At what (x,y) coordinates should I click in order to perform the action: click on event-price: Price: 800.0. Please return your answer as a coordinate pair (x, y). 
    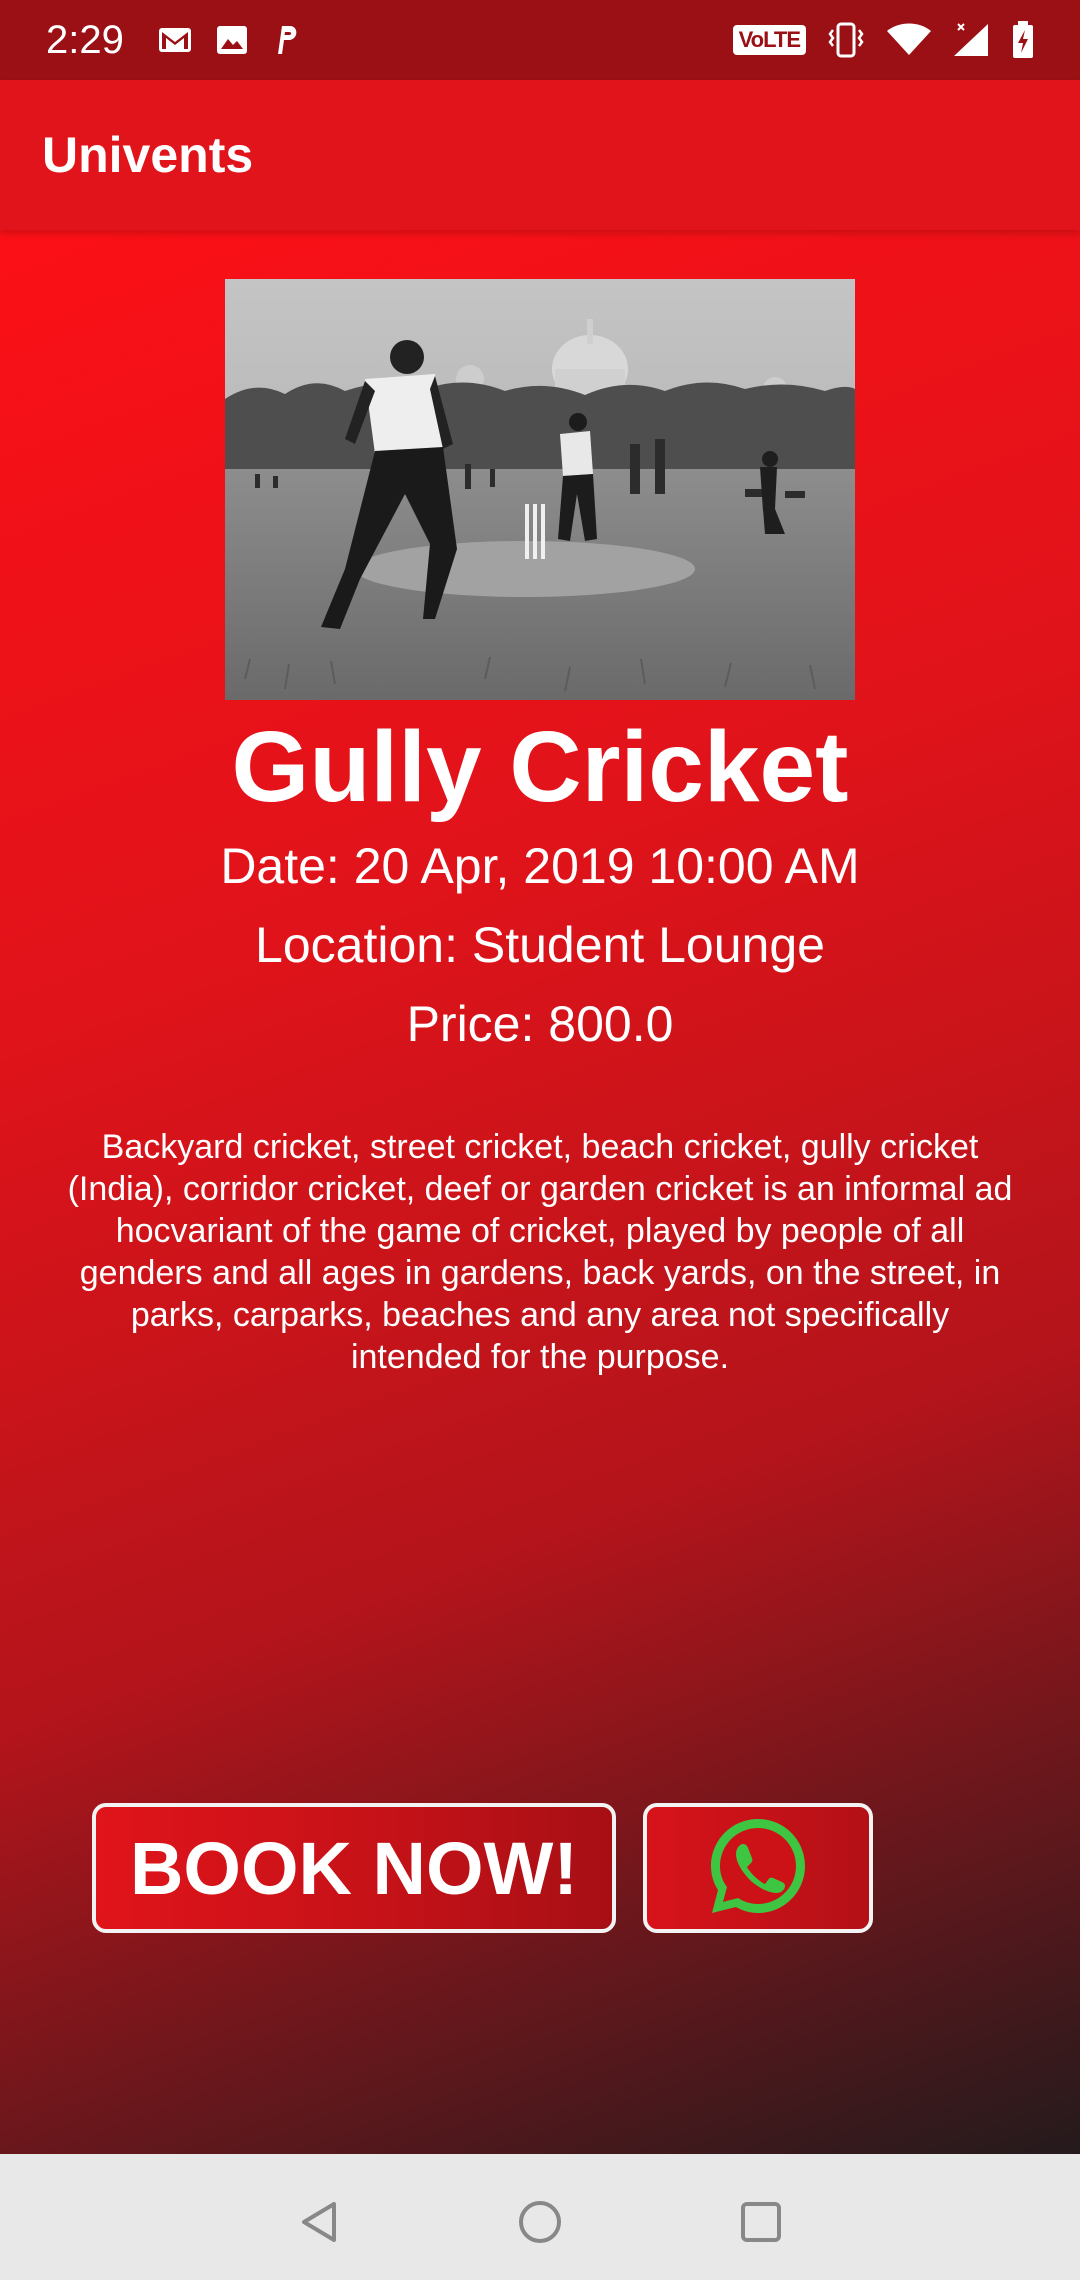
    Looking at the image, I should click on (540, 1024).